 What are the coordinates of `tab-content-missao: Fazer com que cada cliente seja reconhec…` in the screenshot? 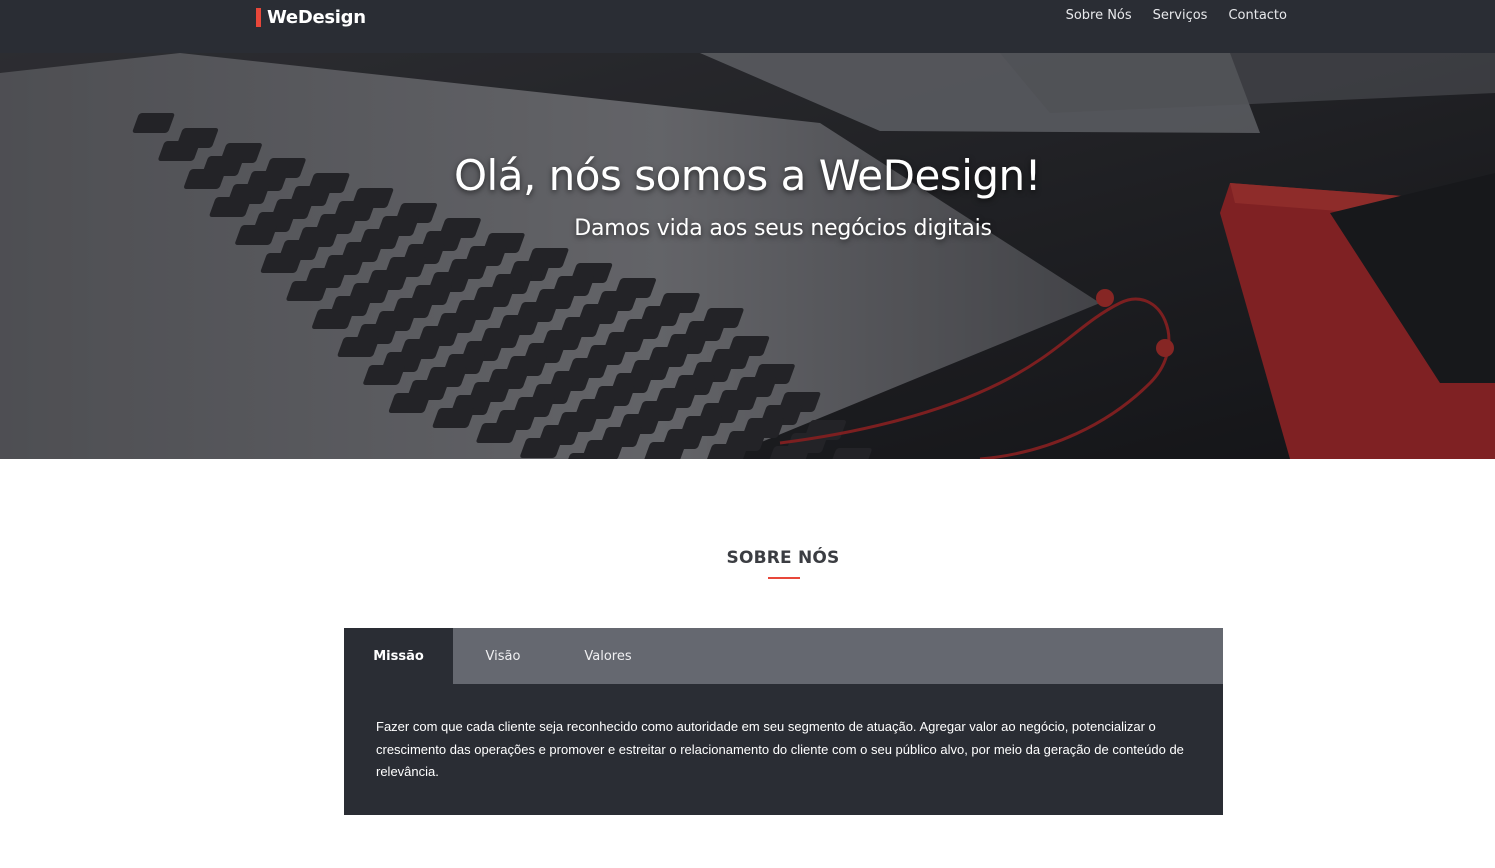 It's located at (780, 749).